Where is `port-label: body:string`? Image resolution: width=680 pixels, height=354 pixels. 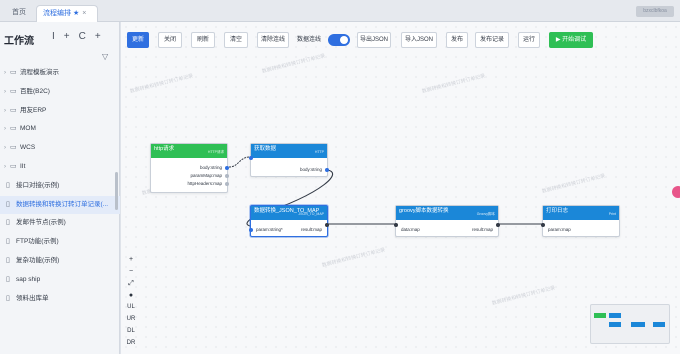
port-label: body:string is located at coordinates (310, 169).